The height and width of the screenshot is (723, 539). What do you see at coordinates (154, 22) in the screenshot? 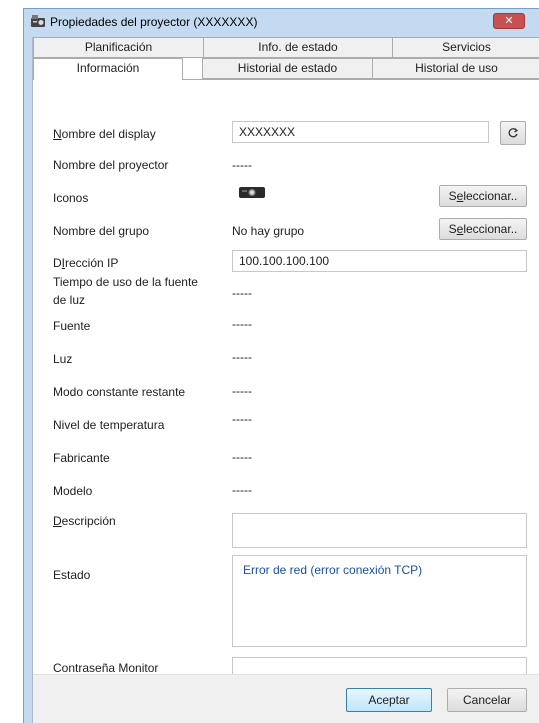
I see `window-title: Propiedades del proyector (XXXXXXX)` at bounding box center [154, 22].